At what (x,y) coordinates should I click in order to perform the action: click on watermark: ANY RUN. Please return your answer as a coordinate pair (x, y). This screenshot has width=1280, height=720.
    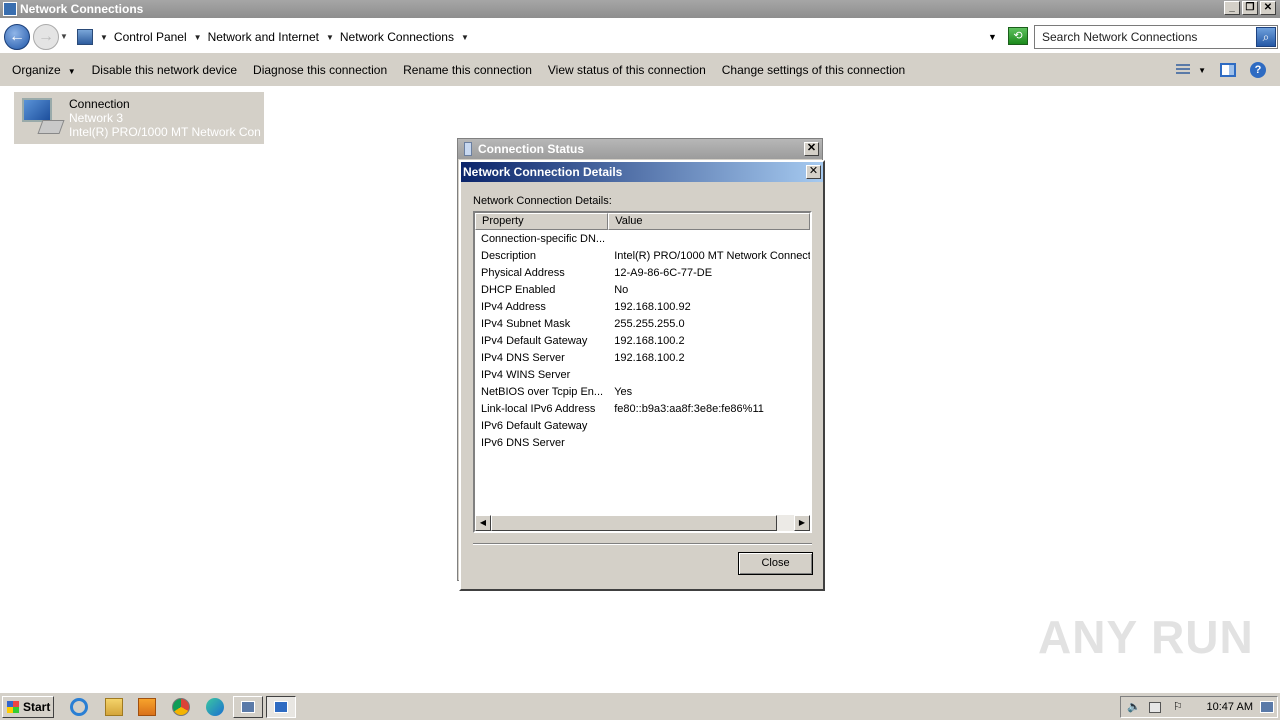
    Looking at the image, I should click on (1146, 637).